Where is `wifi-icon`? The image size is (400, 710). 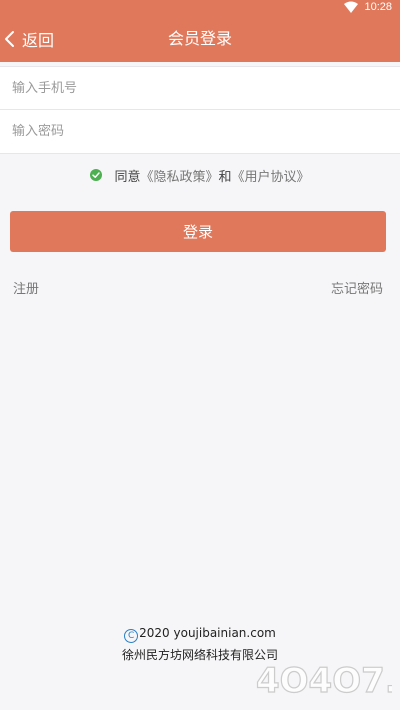
wifi-icon is located at coordinates (351, 7).